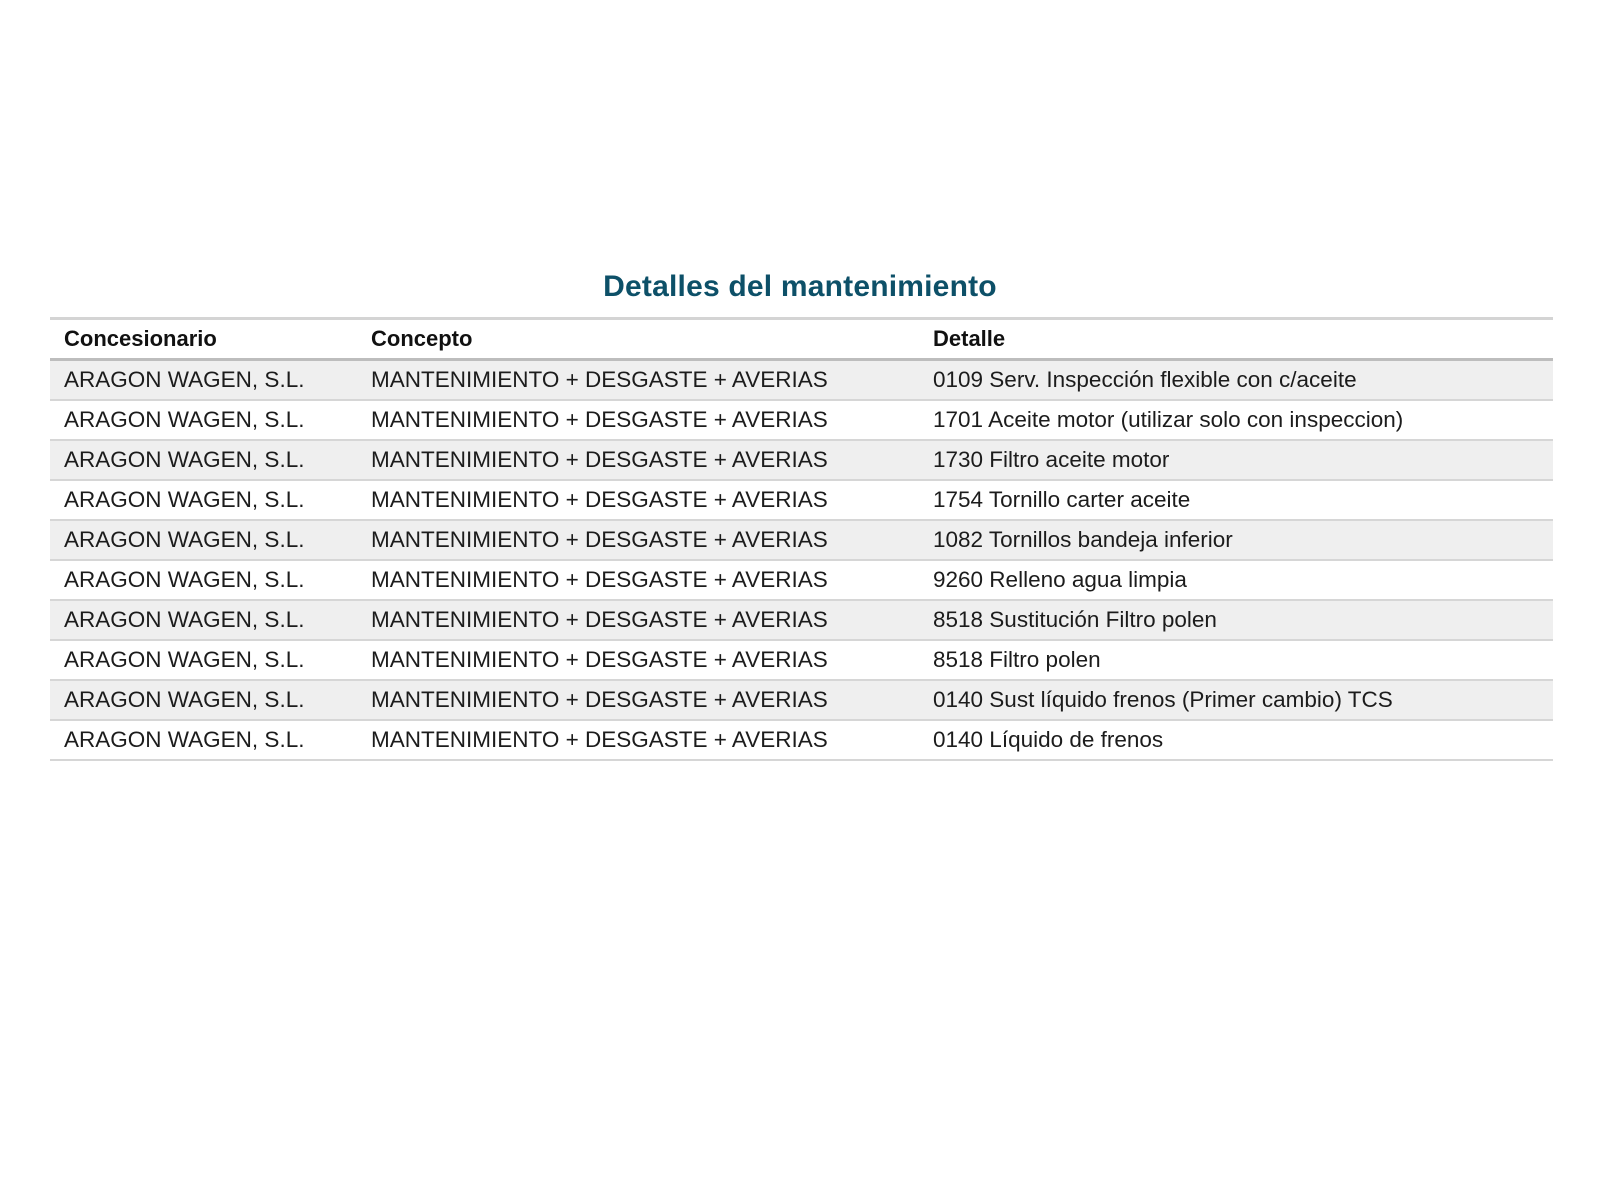  What do you see at coordinates (140, 338) in the screenshot?
I see `header-concesionario: Concesionario` at bounding box center [140, 338].